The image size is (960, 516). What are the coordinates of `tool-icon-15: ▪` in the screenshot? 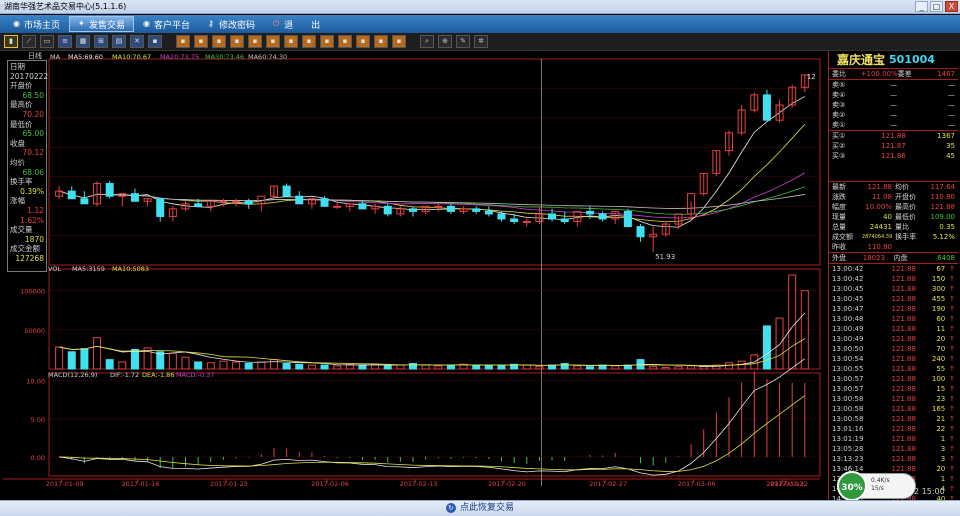 It's located at (291, 41).